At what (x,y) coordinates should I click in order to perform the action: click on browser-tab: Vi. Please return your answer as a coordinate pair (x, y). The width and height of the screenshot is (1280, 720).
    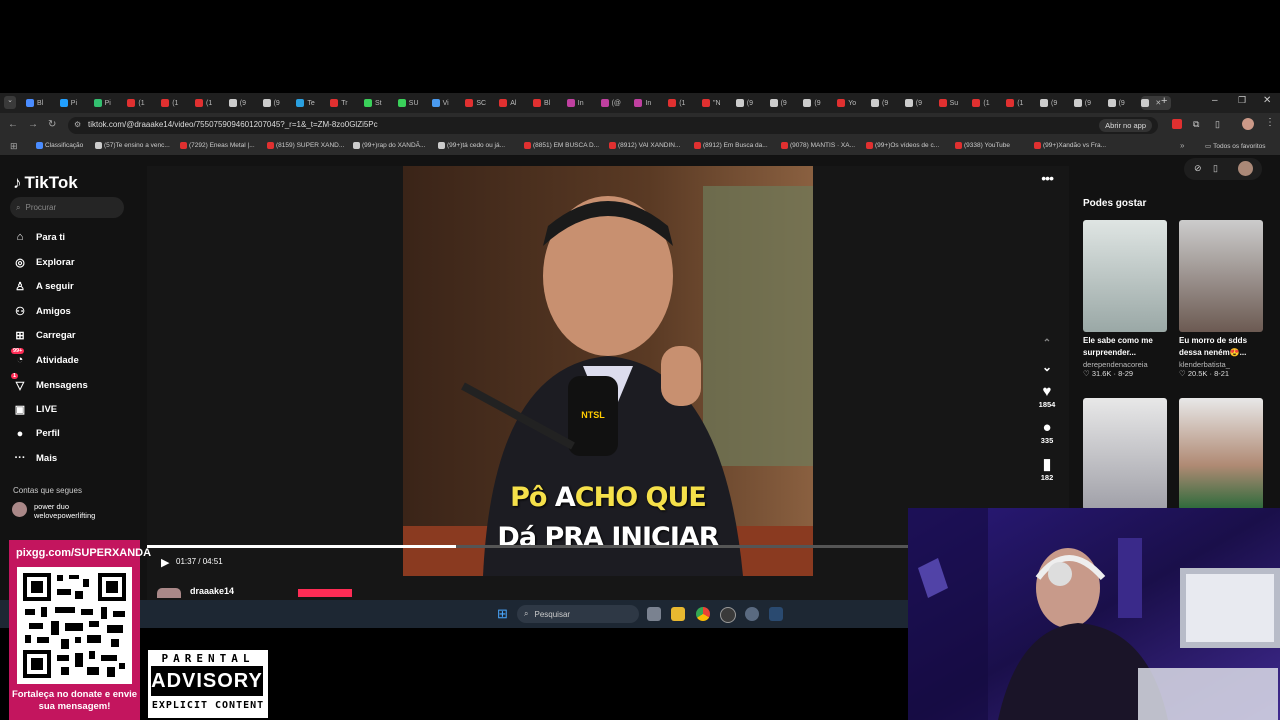
    Looking at the image, I should click on (447, 103).